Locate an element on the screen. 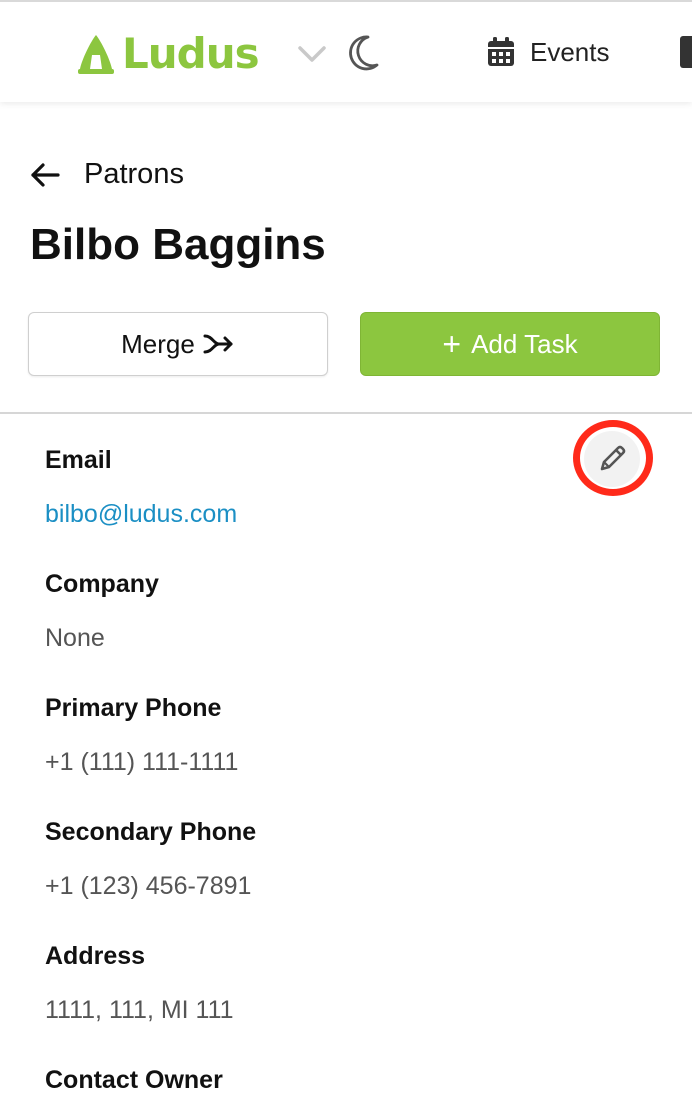  brand-dropdown-toggle is located at coordinates (312, 56).